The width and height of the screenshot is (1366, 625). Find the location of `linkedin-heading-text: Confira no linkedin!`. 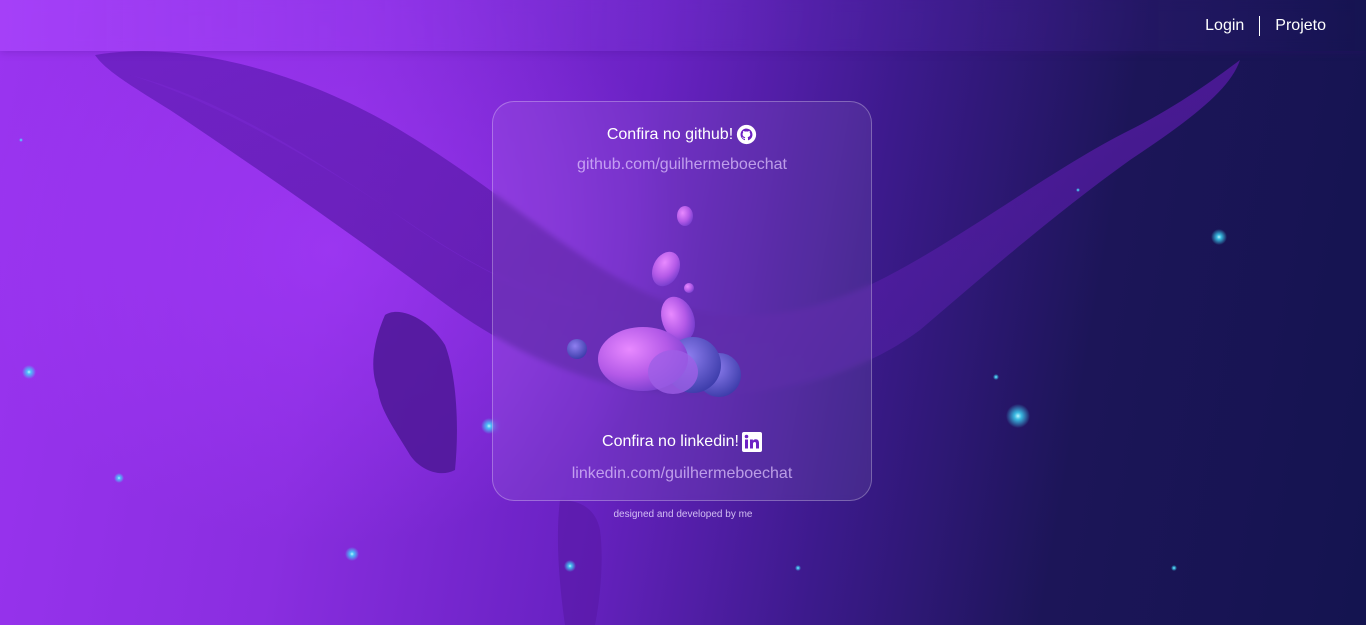

linkedin-heading-text: Confira no linkedin! is located at coordinates (670, 441).